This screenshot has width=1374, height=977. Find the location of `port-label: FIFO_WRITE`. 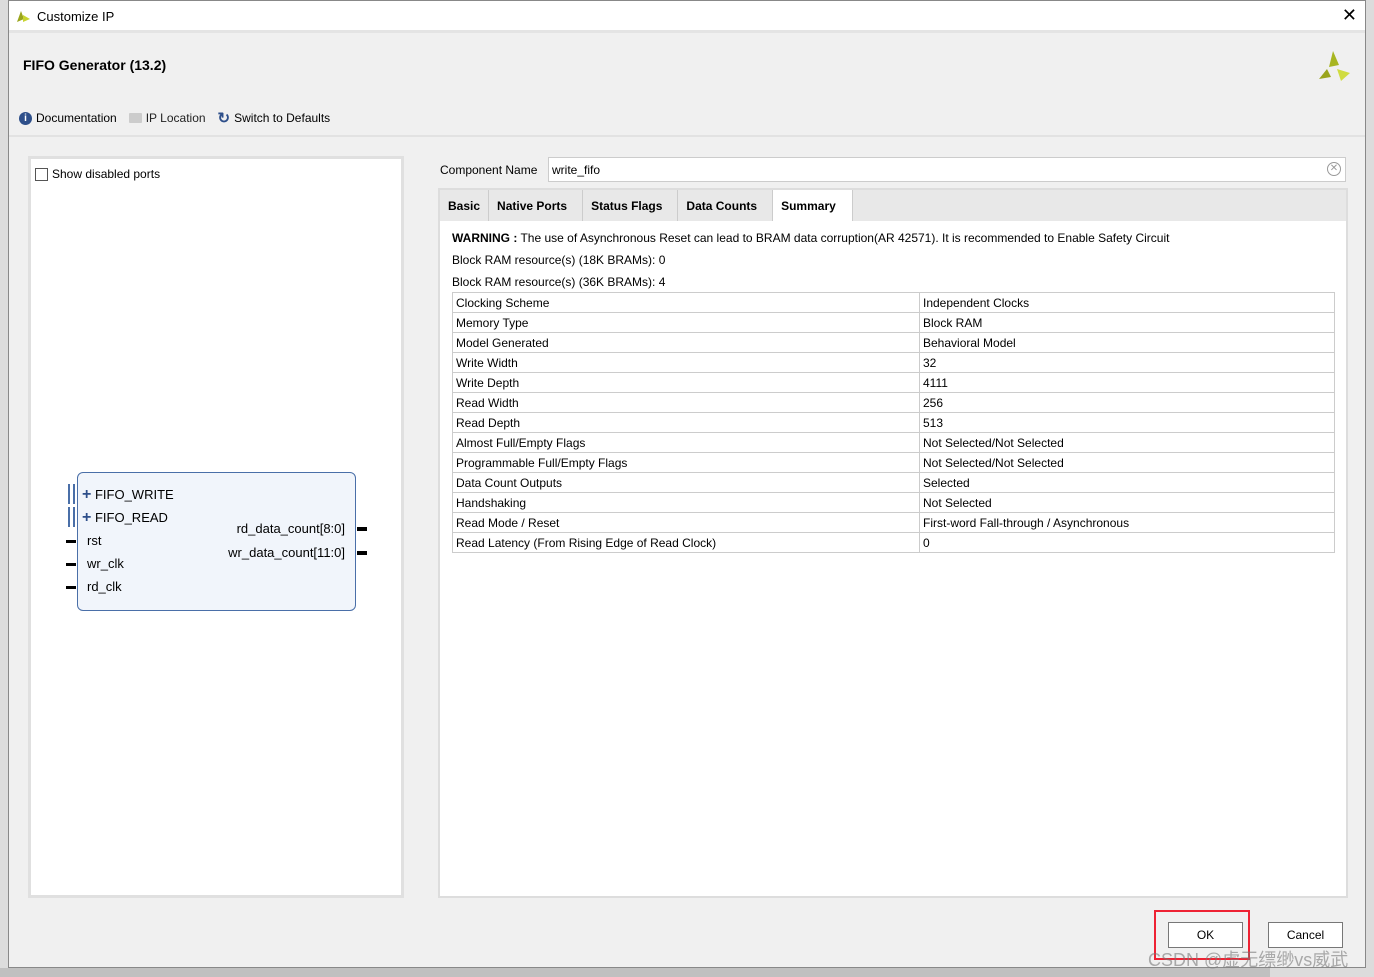

port-label: FIFO_WRITE is located at coordinates (134, 494).